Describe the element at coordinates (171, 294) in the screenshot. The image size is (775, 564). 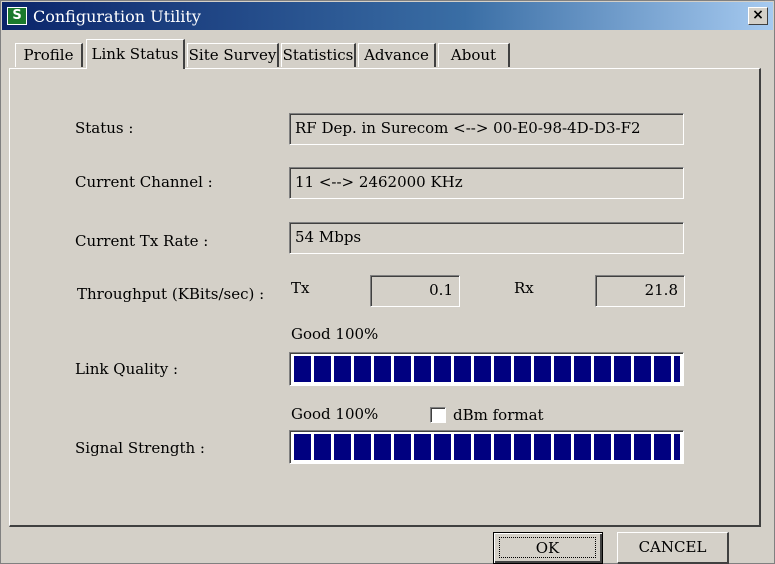
I see `throughput-label: Throughput (KBits/sec) :` at that location.